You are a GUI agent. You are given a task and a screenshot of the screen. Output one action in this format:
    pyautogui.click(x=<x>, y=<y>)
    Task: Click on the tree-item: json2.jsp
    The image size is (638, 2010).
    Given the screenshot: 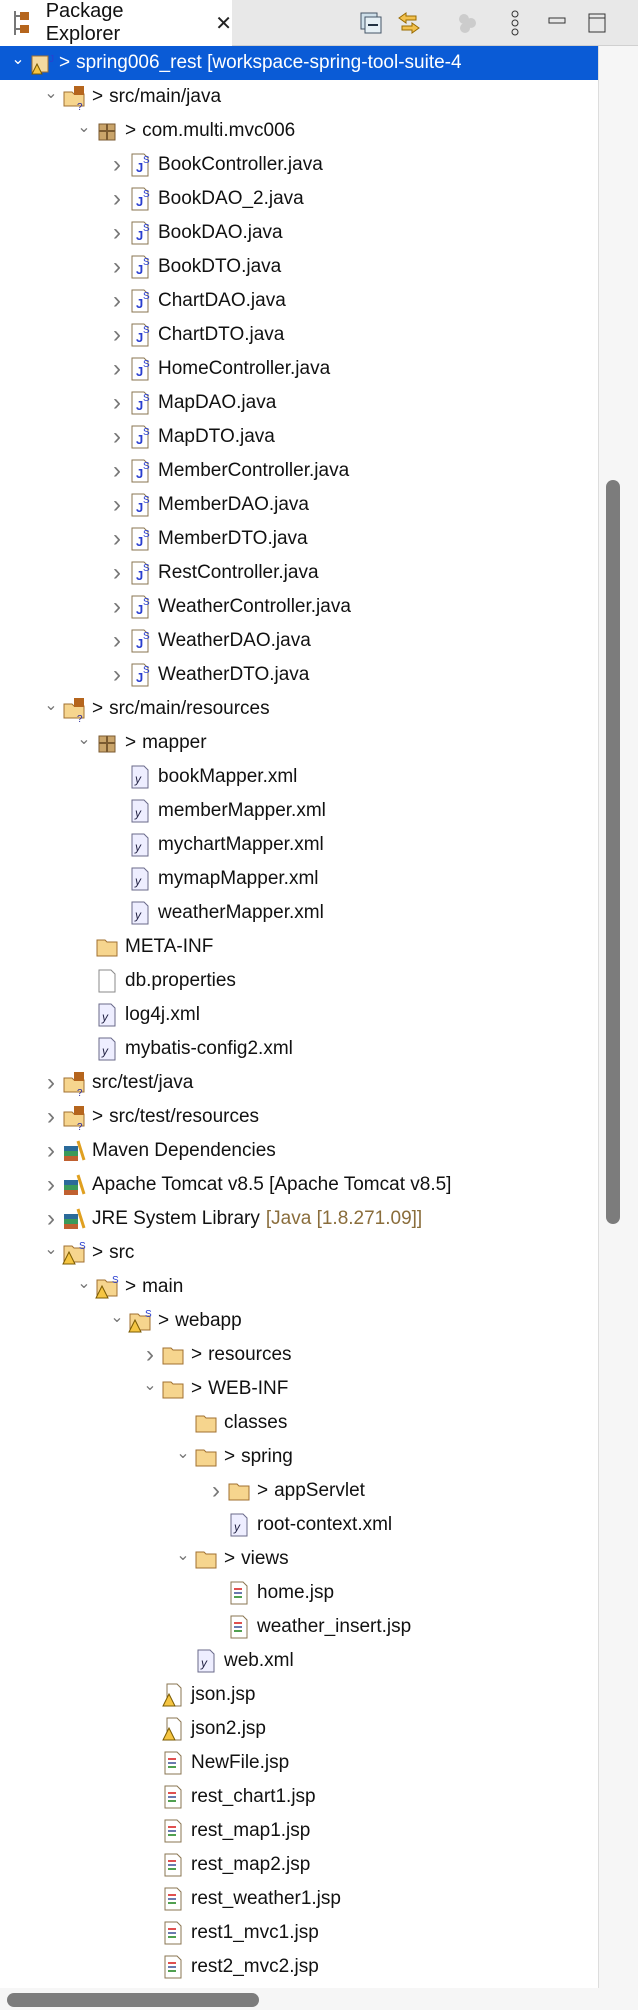 What is the action you would take?
    pyautogui.click(x=299, y=1729)
    